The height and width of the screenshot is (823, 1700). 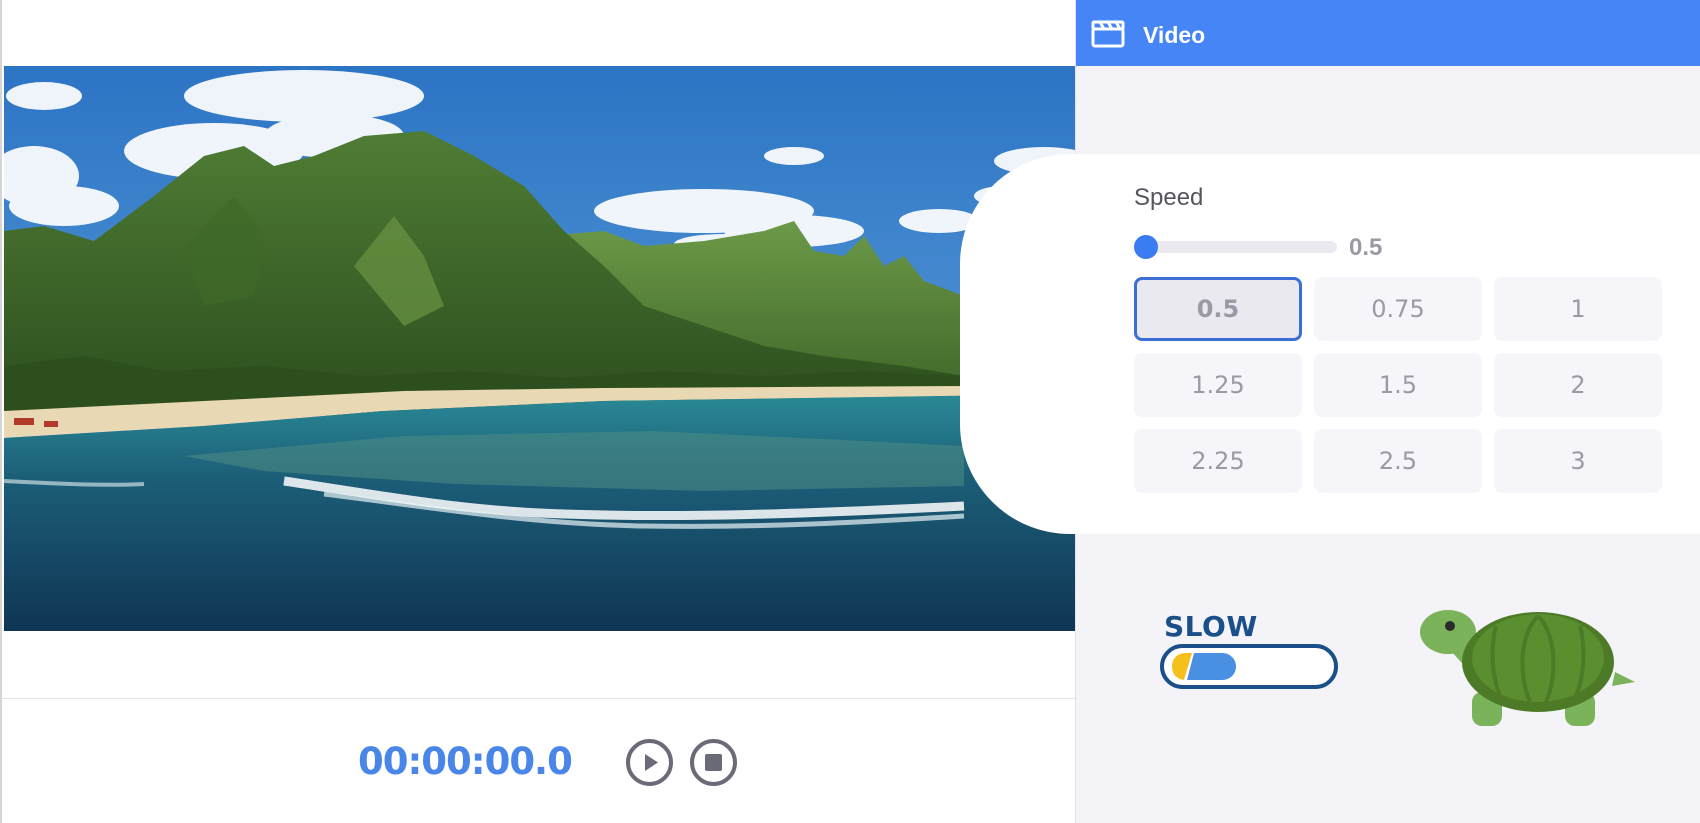 What do you see at coordinates (1388, 33) in the screenshot?
I see `panel-header: Video` at bounding box center [1388, 33].